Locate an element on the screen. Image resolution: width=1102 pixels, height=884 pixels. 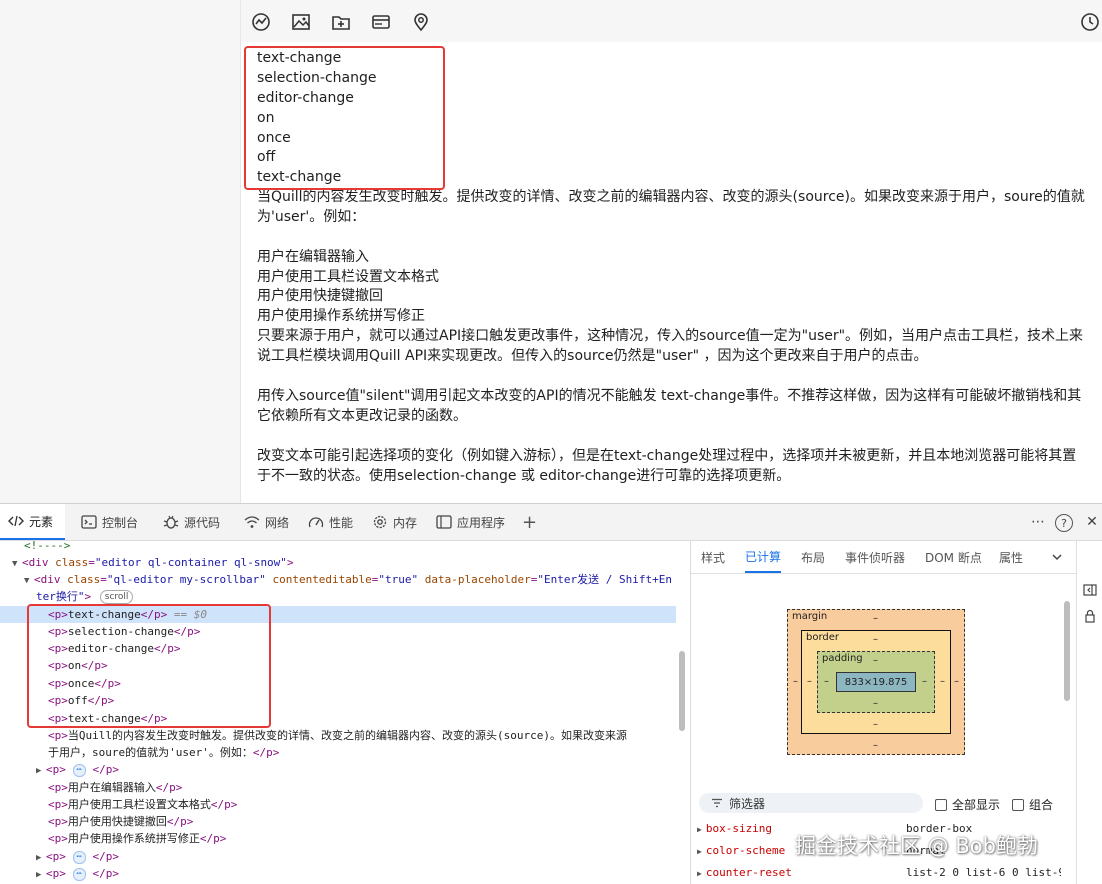
tree-node-p: <p>用户使用操作系统拼写修正</p> is located at coordinates (137, 838).